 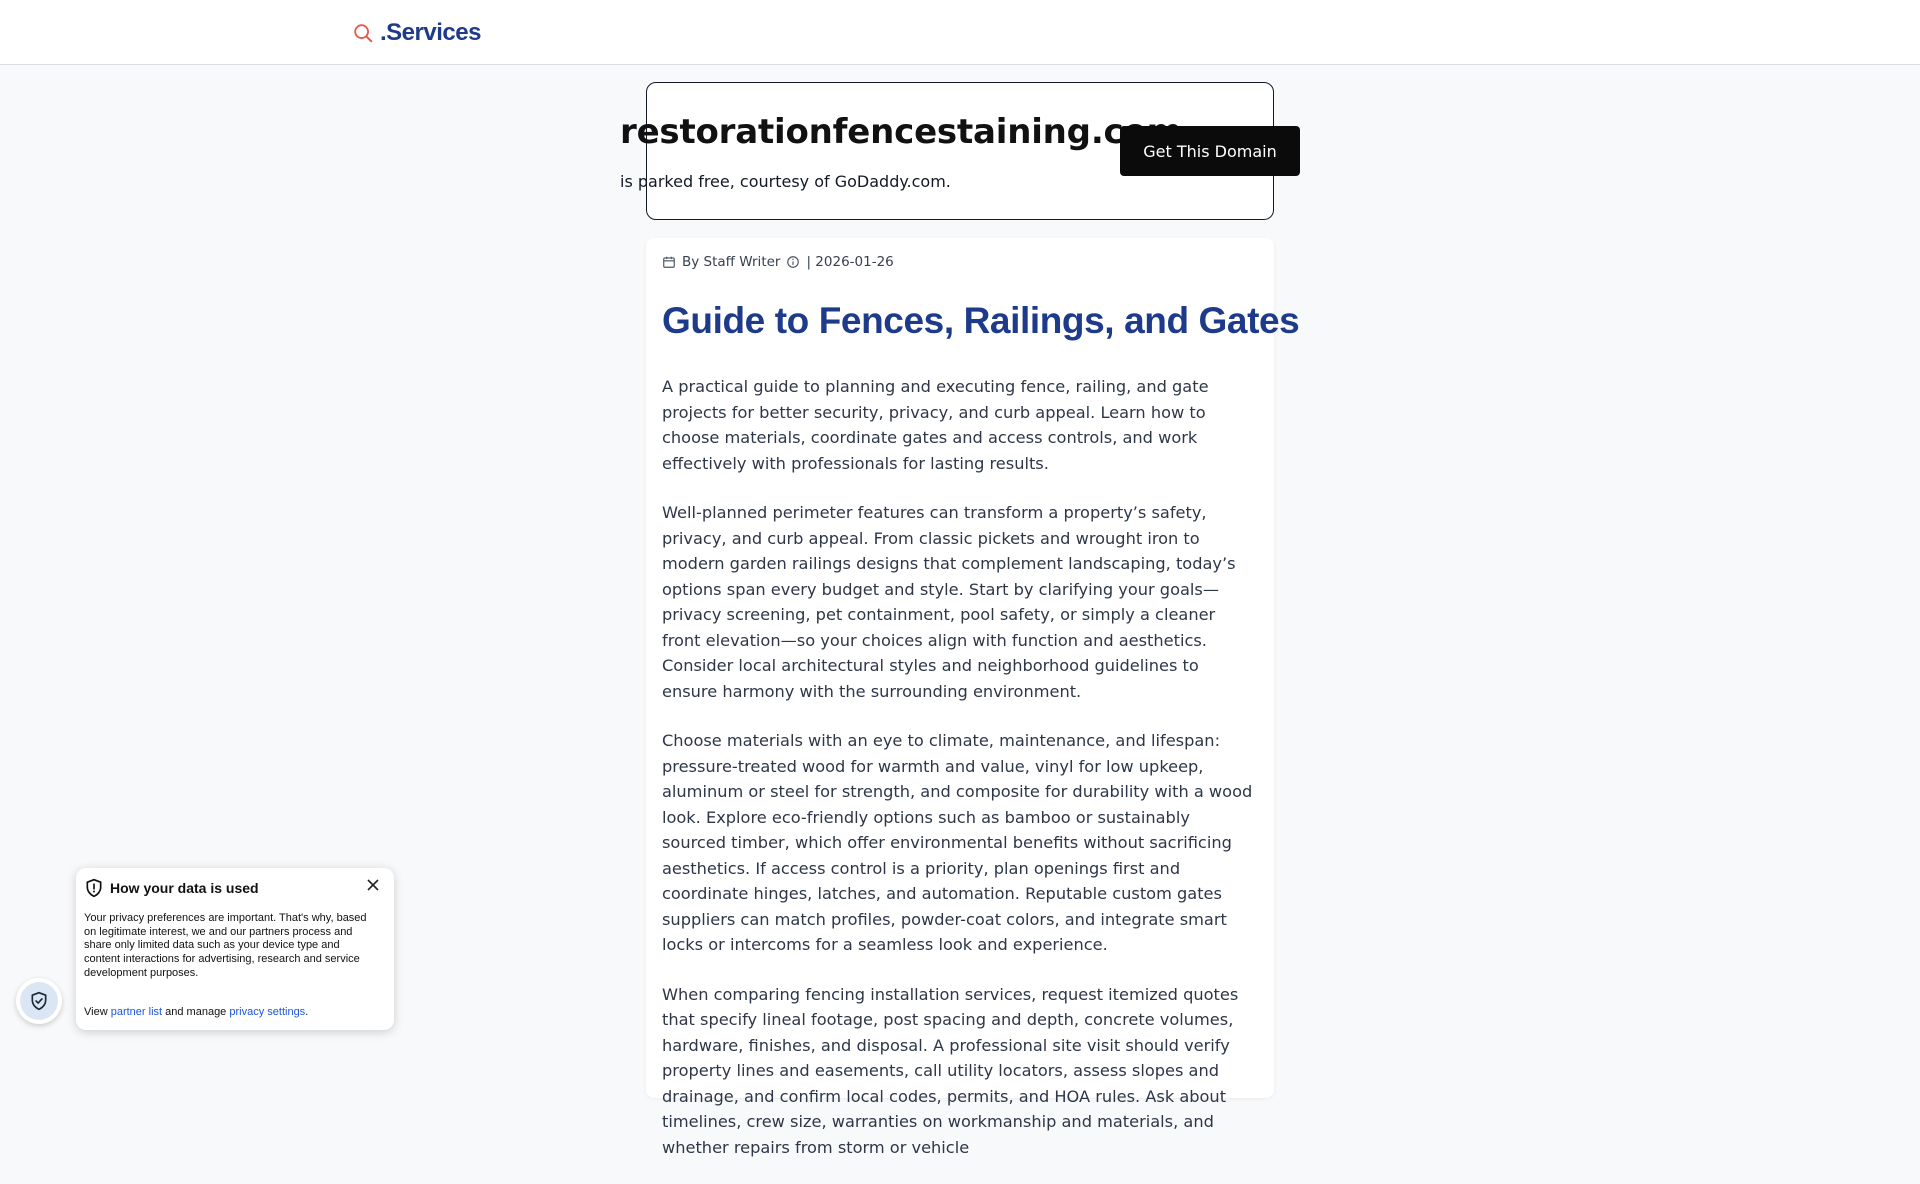 I want to click on footer-middle: and manage, so click(x=196, y=1012).